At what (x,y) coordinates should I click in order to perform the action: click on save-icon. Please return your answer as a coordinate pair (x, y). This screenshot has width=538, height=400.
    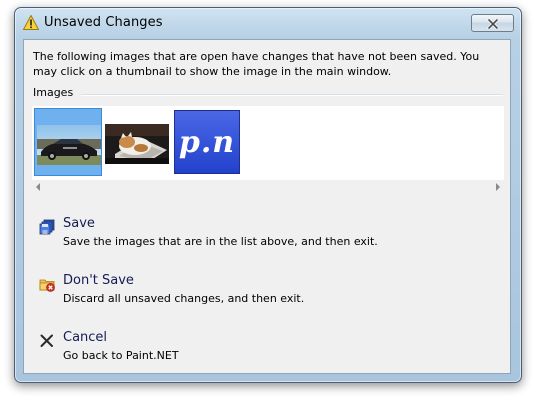
    Looking at the image, I should click on (47, 227).